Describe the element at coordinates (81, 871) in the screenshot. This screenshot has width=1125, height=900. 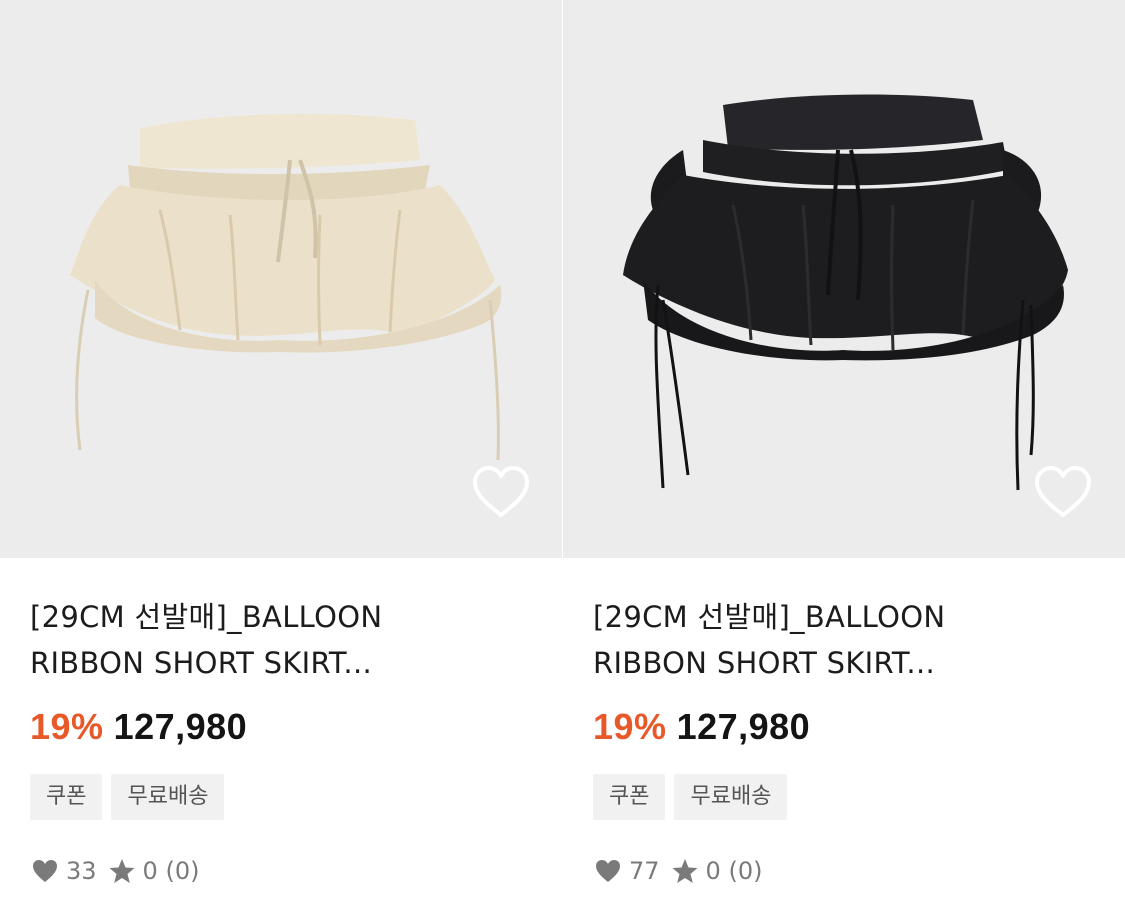
I see `like-count: 33` at that location.